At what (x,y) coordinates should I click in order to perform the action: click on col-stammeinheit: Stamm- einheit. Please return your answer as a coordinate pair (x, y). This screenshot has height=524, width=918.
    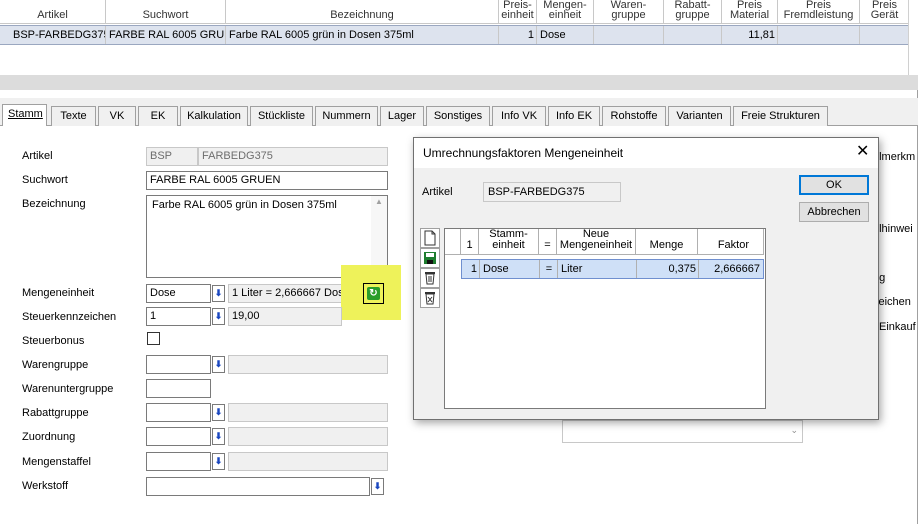
    Looking at the image, I should click on (509, 242).